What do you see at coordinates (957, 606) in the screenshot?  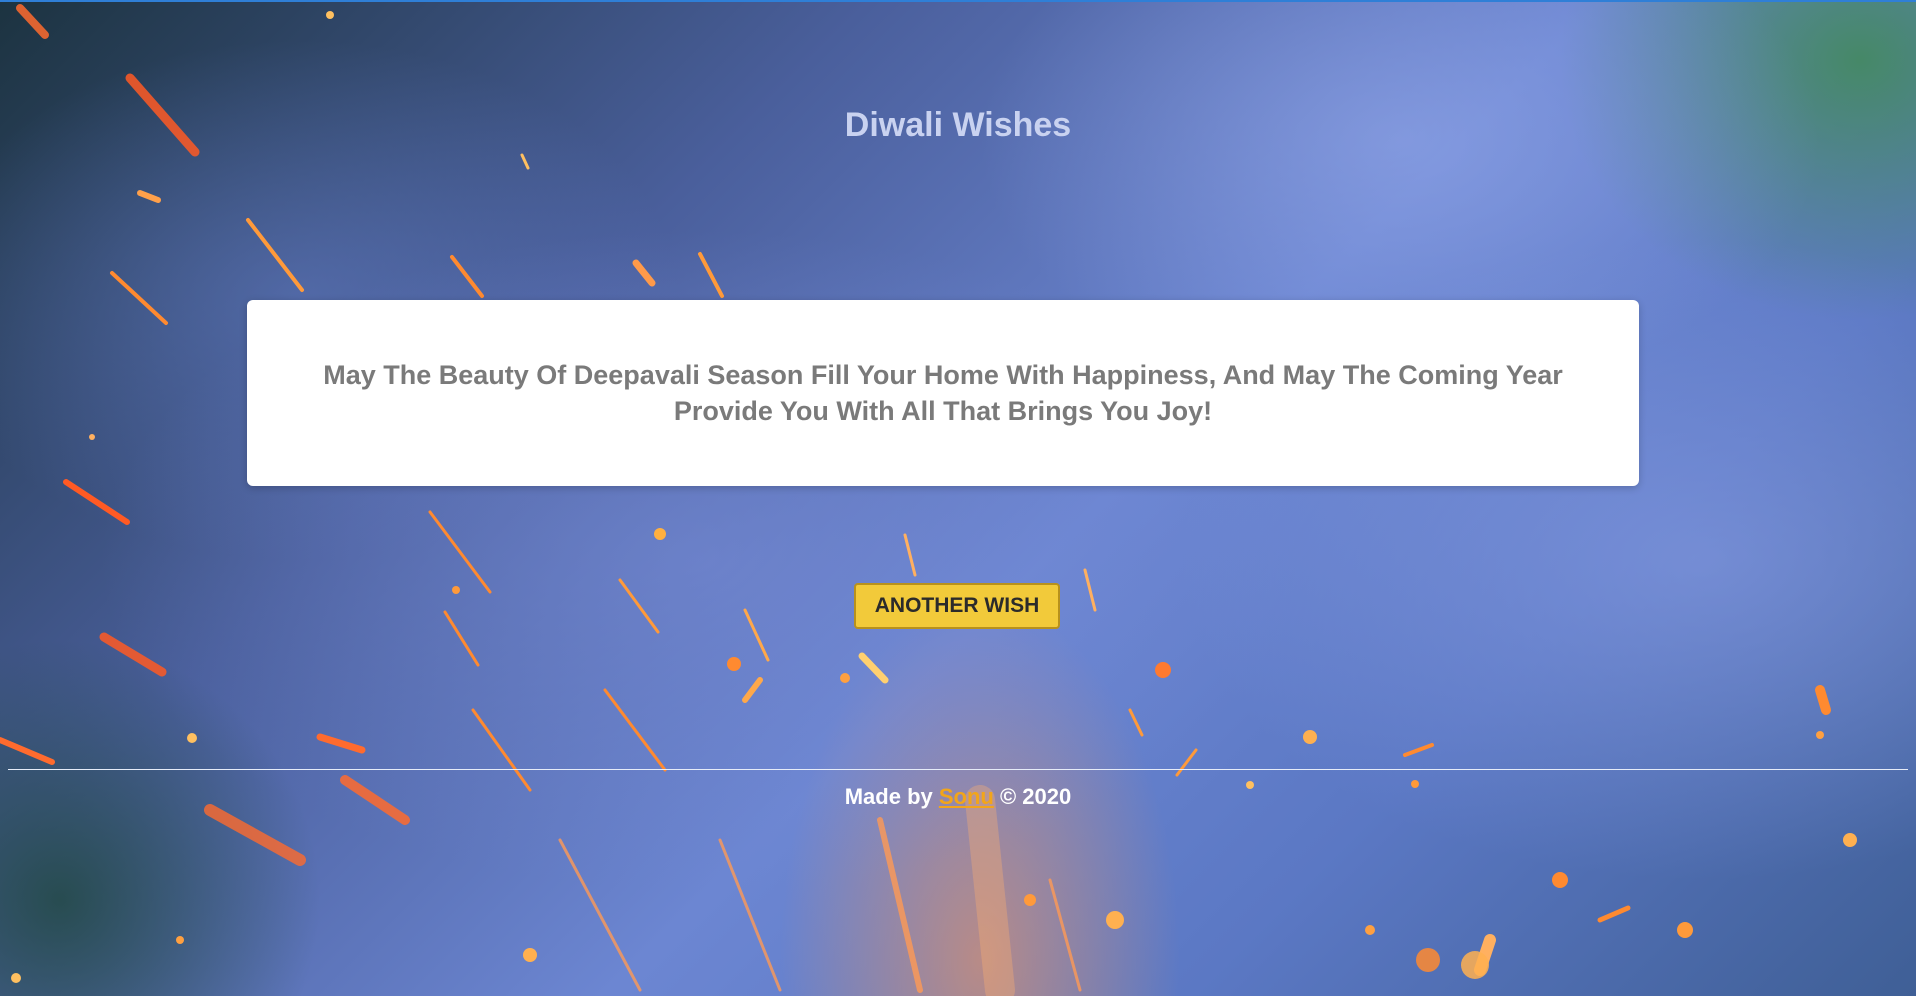 I see `another-wish-button: ANOTHER WISH` at bounding box center [957, 606].